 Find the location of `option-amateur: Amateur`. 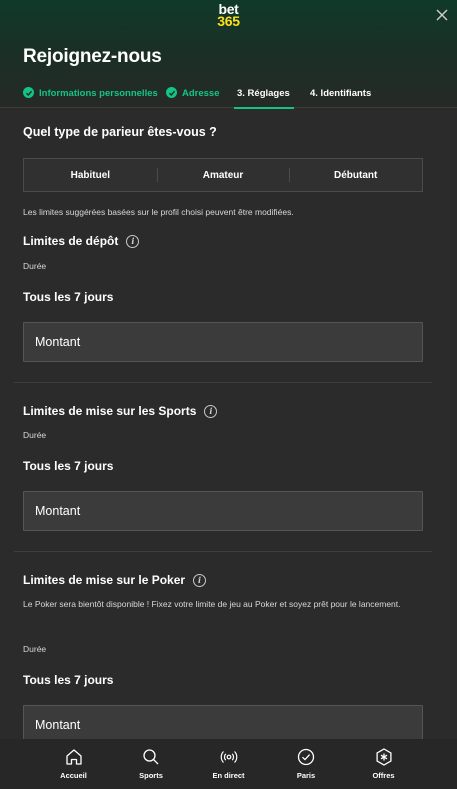

option-amateur: Amateur is located at coordinates (223, 175).